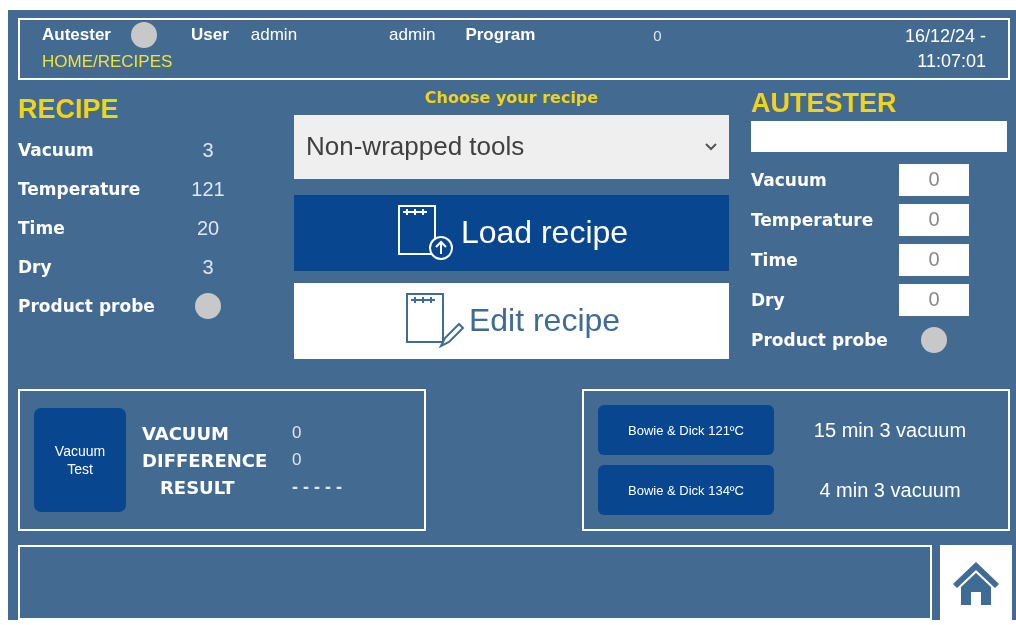 This screenshot has height=625, width=1016. Describe the element at coordinates (511, 232) in the screenshot. I see `load-recipe-button: Load recipe` at that location.